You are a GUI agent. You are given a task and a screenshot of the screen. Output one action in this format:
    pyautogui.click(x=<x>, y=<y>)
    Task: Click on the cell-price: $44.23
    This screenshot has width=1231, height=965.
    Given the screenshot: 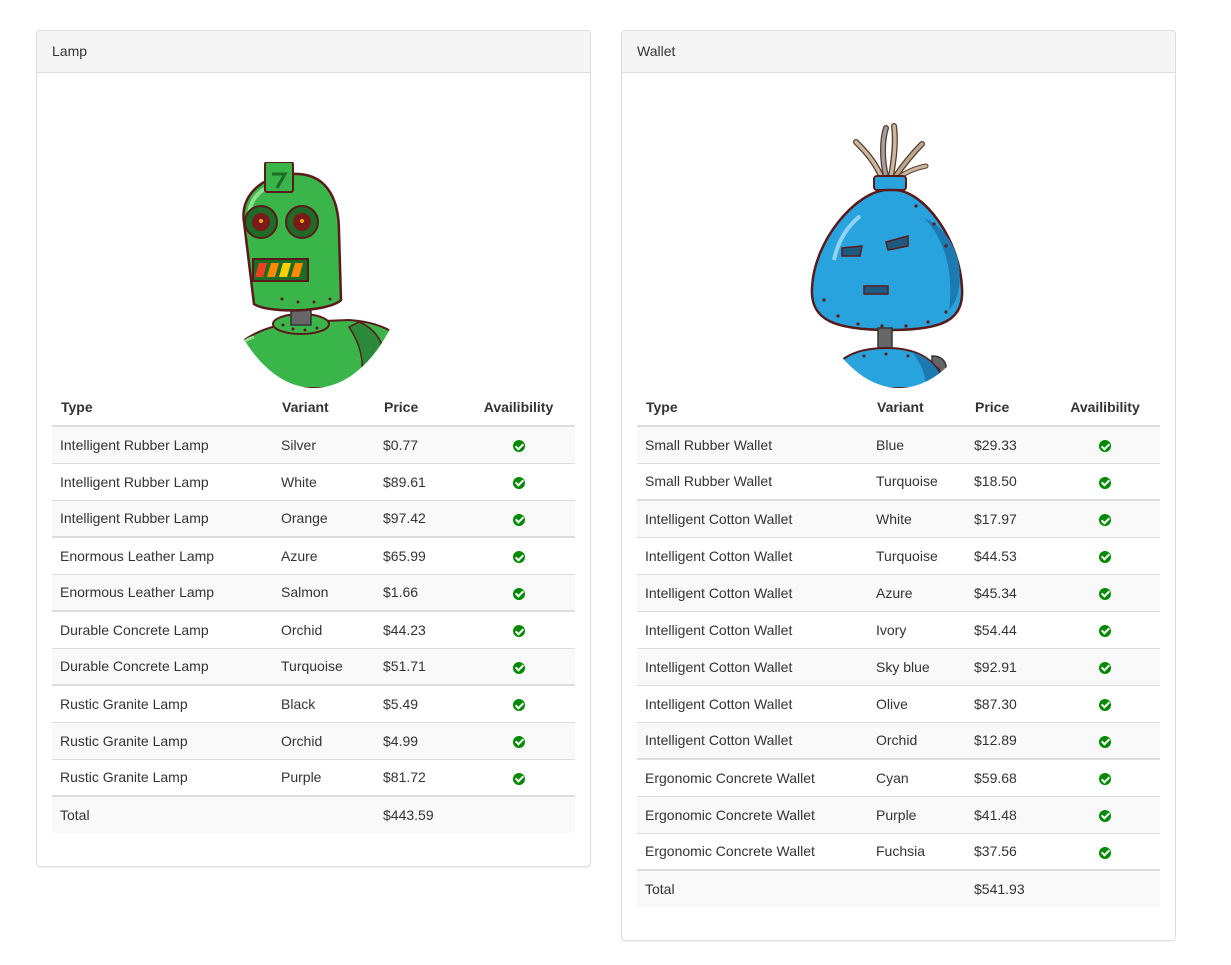 What is the action you would take?
    pyautogui.click(x=418, y=629)
    